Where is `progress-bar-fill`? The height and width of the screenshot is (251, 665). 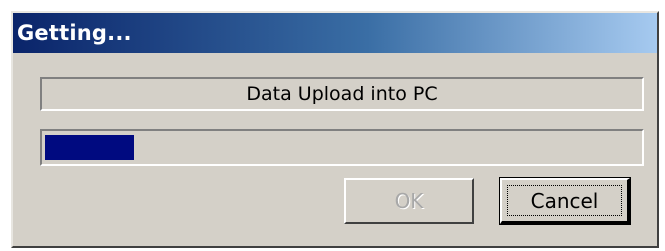
progress-bar-fill is located at coordinates (89, 147).